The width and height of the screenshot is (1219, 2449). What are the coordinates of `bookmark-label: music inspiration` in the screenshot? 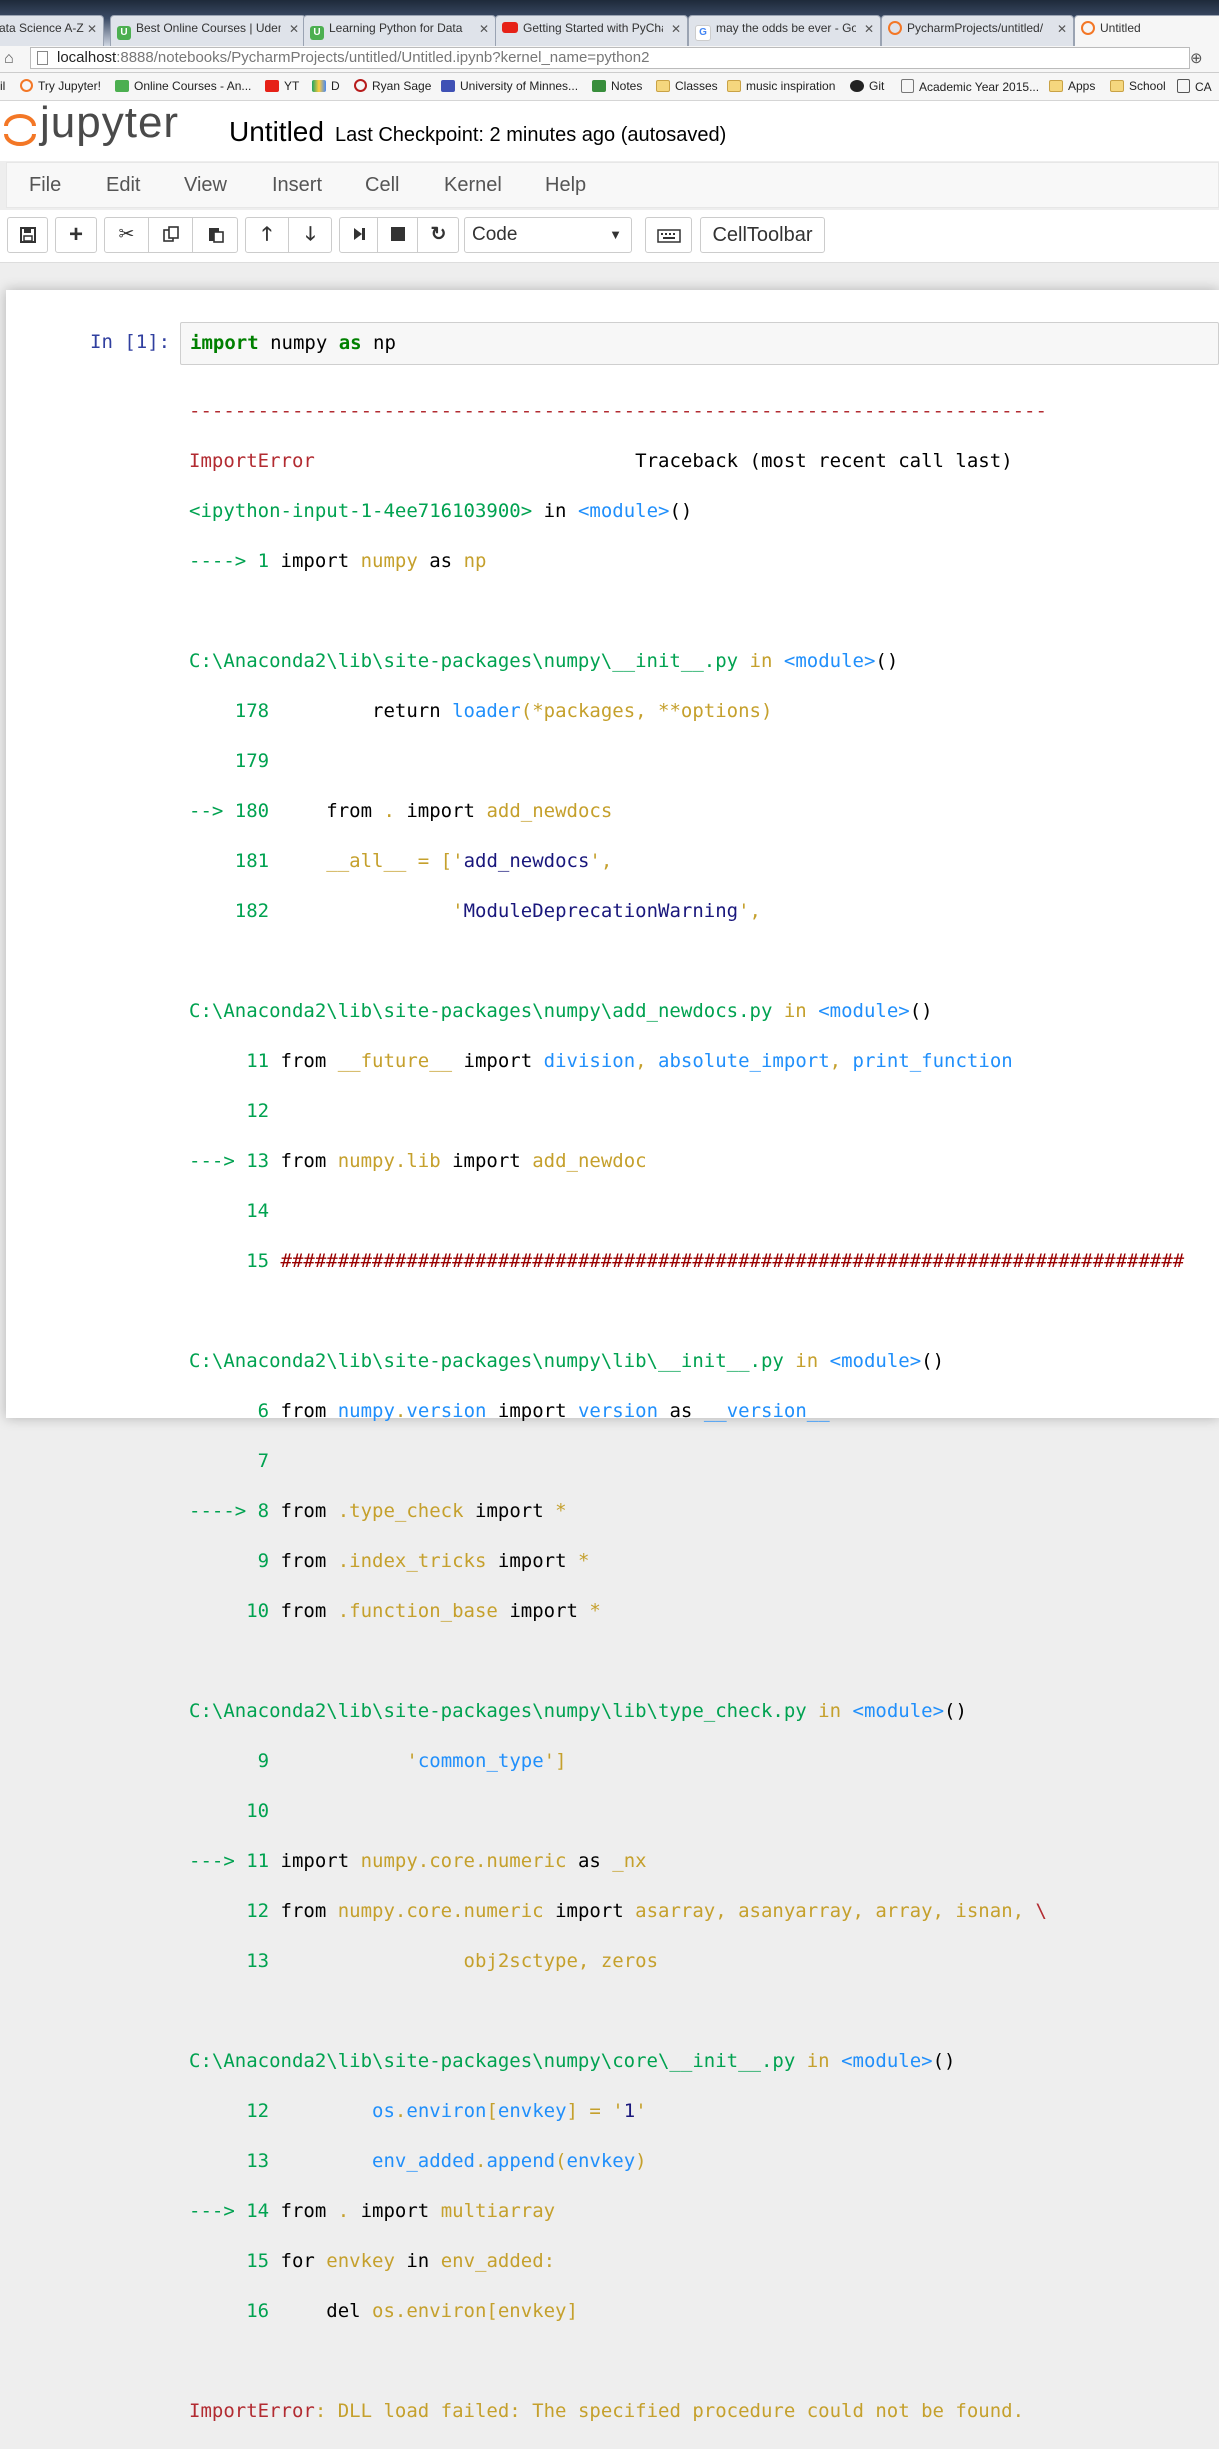 It's located at (791, 86).